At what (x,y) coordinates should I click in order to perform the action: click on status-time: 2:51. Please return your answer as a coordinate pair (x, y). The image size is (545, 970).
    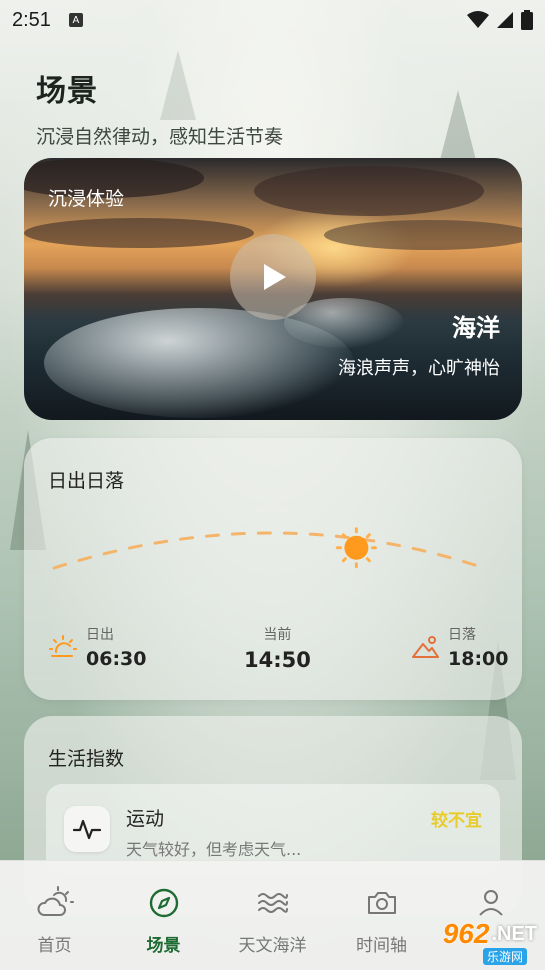
    Looking at the image, I should click on (31, 19).